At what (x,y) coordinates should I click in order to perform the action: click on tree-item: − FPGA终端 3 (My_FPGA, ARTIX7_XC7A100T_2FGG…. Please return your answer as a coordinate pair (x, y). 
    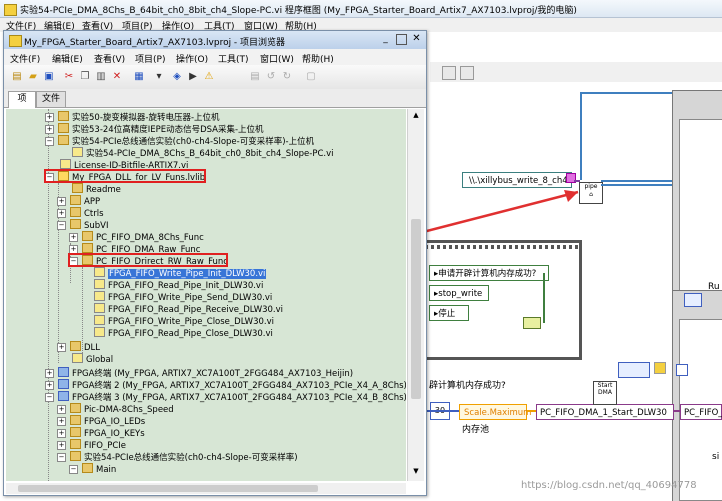
    Looking at the image, I should click on (225, 397).